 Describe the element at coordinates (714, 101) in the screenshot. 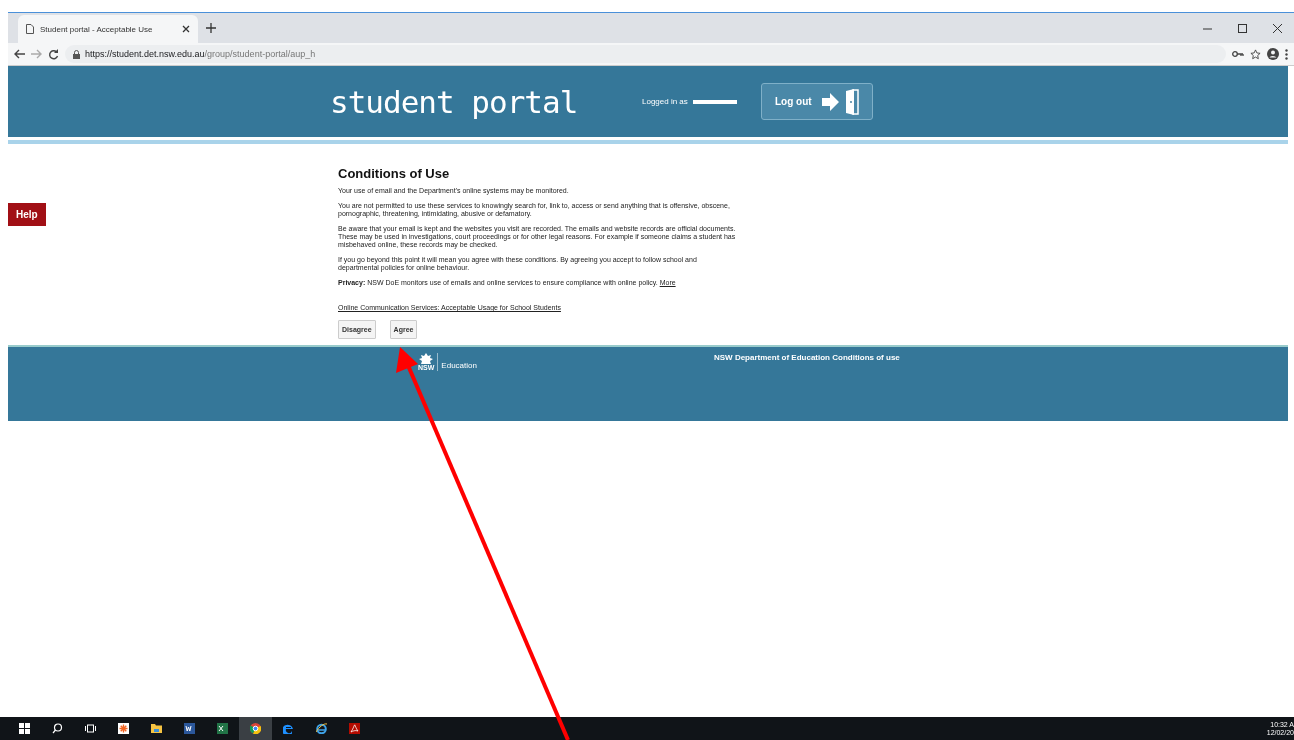

I see `redacted-name` at that location.